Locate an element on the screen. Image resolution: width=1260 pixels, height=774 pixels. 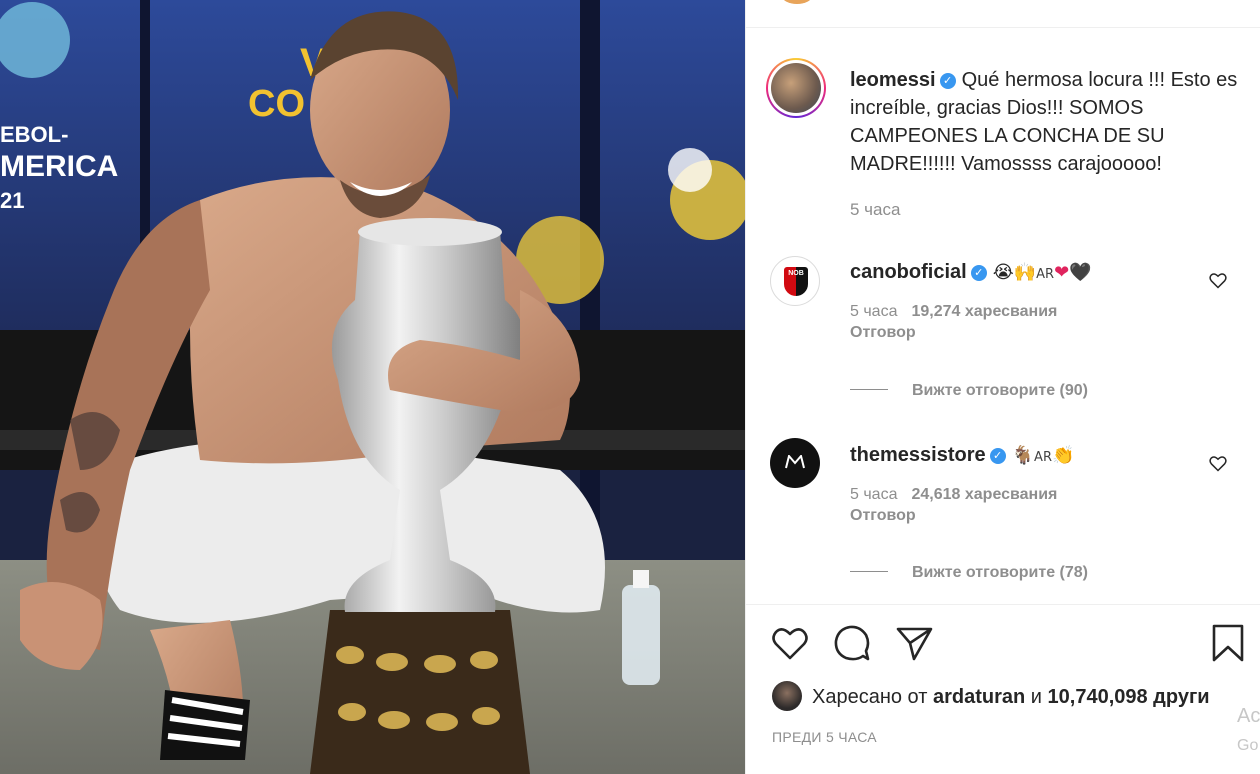
messi-logo-icon is located at coordinates (795, 462).